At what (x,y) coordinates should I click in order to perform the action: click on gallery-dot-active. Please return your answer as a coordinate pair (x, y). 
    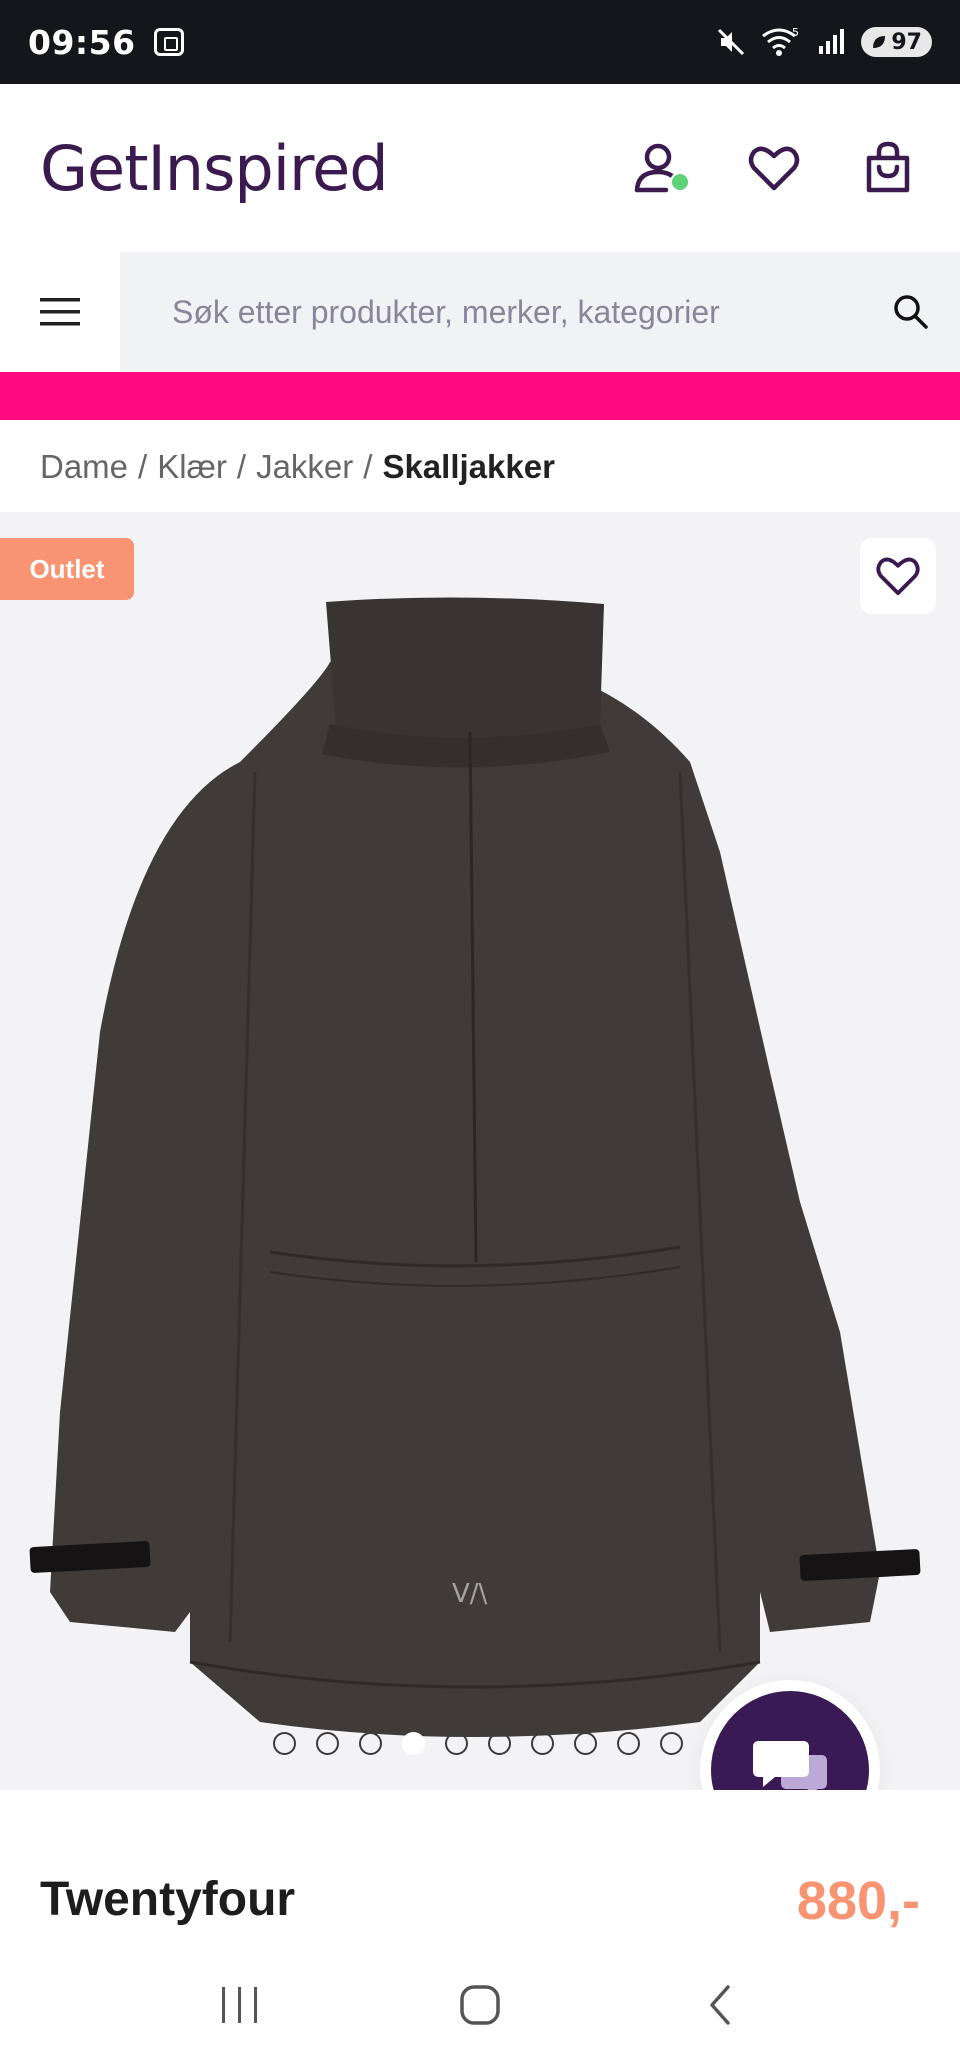
    Looking at the image, I should click on (413, 1743).